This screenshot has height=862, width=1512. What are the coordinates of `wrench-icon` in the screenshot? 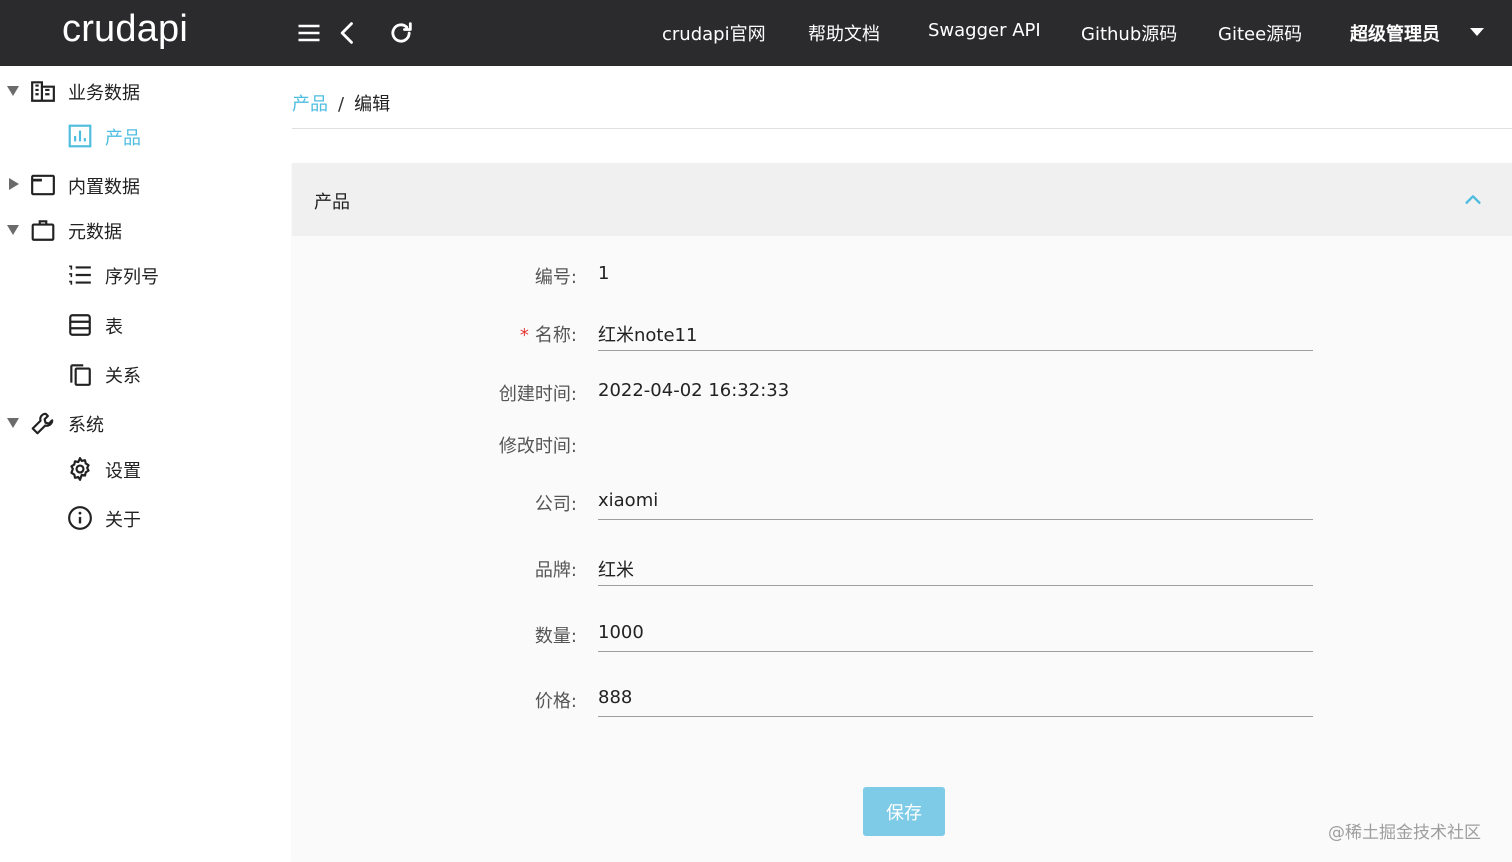 It's located at (43, 423).